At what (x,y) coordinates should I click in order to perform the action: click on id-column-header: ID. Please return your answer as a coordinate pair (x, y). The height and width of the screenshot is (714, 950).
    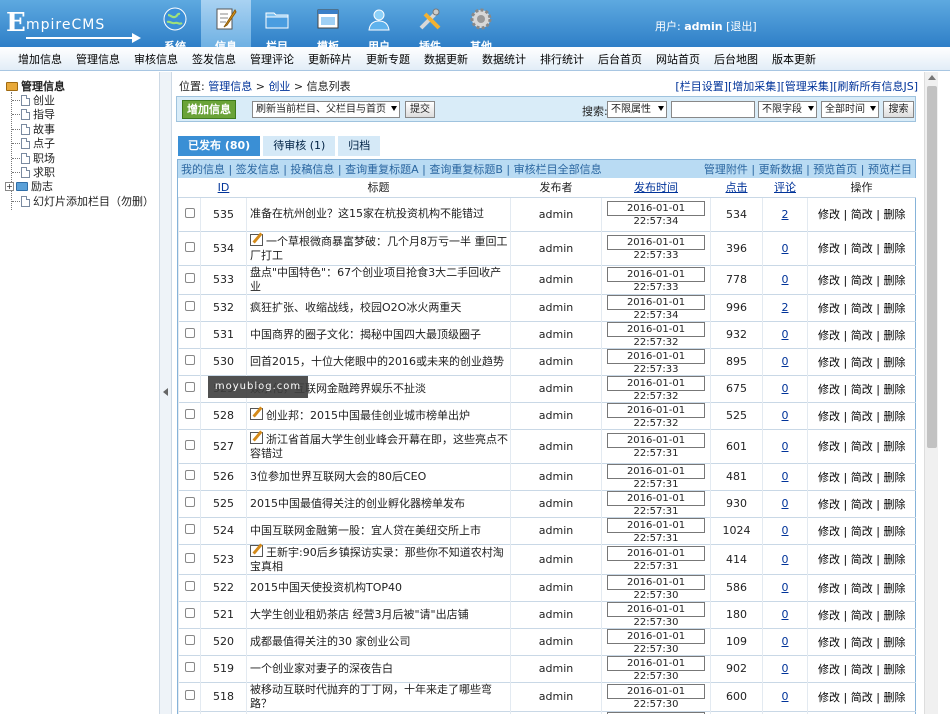
    Looking at the image, I should click on (223, 188).